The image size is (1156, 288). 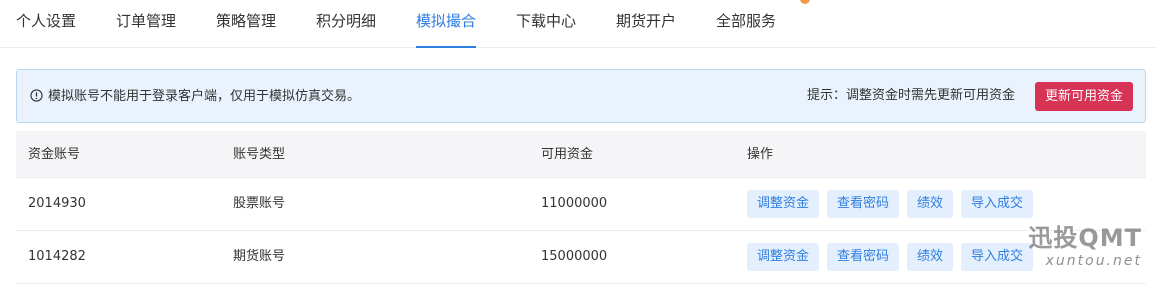 I want to click on header-account: 资金账号, so click(x=54, y=154).